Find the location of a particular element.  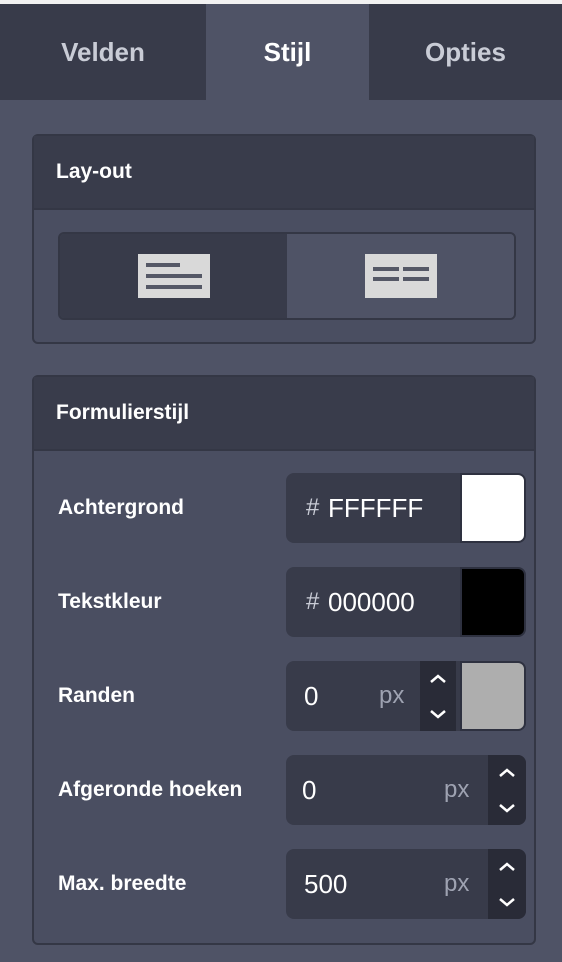

rounded-corners-stepper is located at coordinates (507, 790).